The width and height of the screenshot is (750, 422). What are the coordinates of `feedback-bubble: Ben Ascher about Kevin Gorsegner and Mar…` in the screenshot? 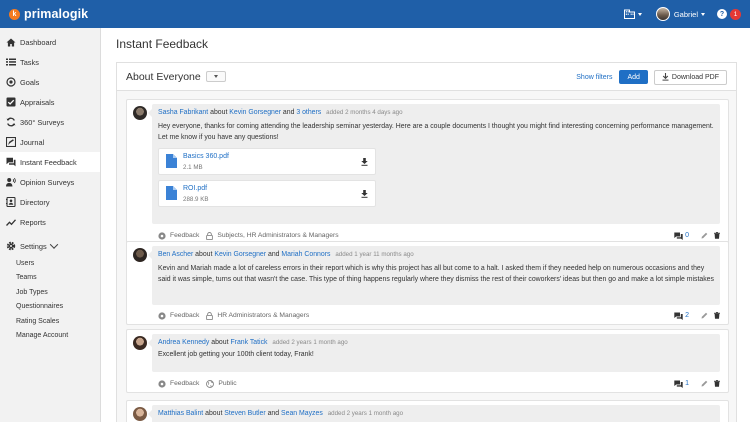 It's located at (434, 275).